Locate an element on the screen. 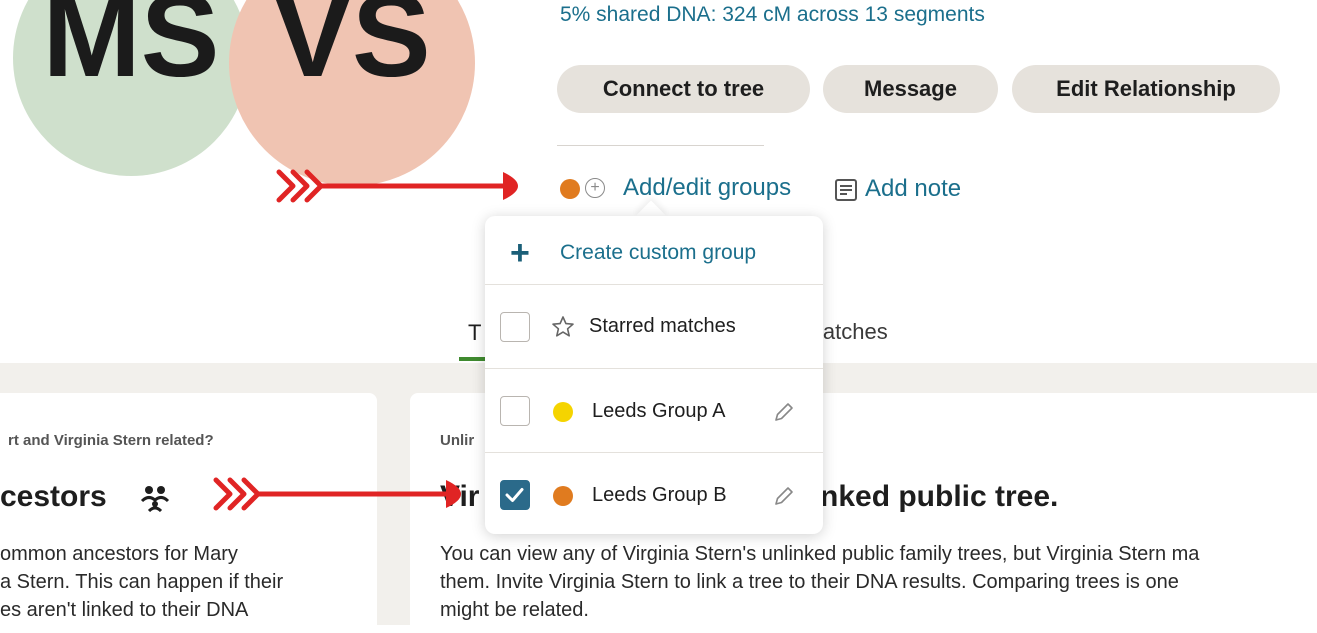 This screenshot has width=1317, height=633. tab-trees-partial: T is located at coordinates (474, 333).